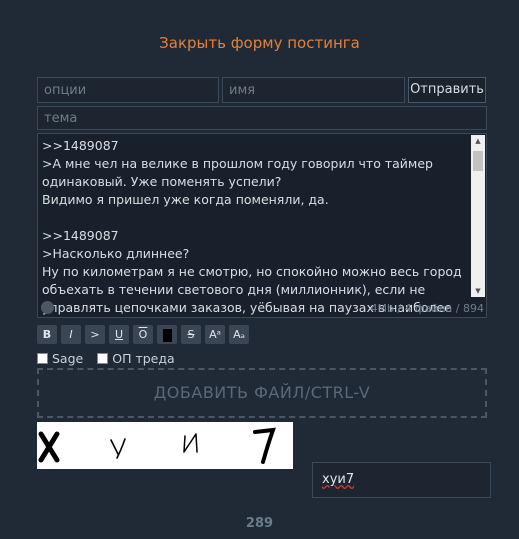  Describe the element at coordinates (71, 334) in the screenshot. I see `italic-button: I` at that location.